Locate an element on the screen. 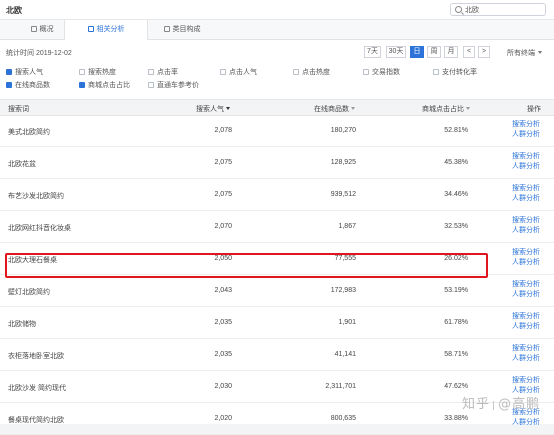  cell-popularity: 2,020 is located at coordinates (223, 418).